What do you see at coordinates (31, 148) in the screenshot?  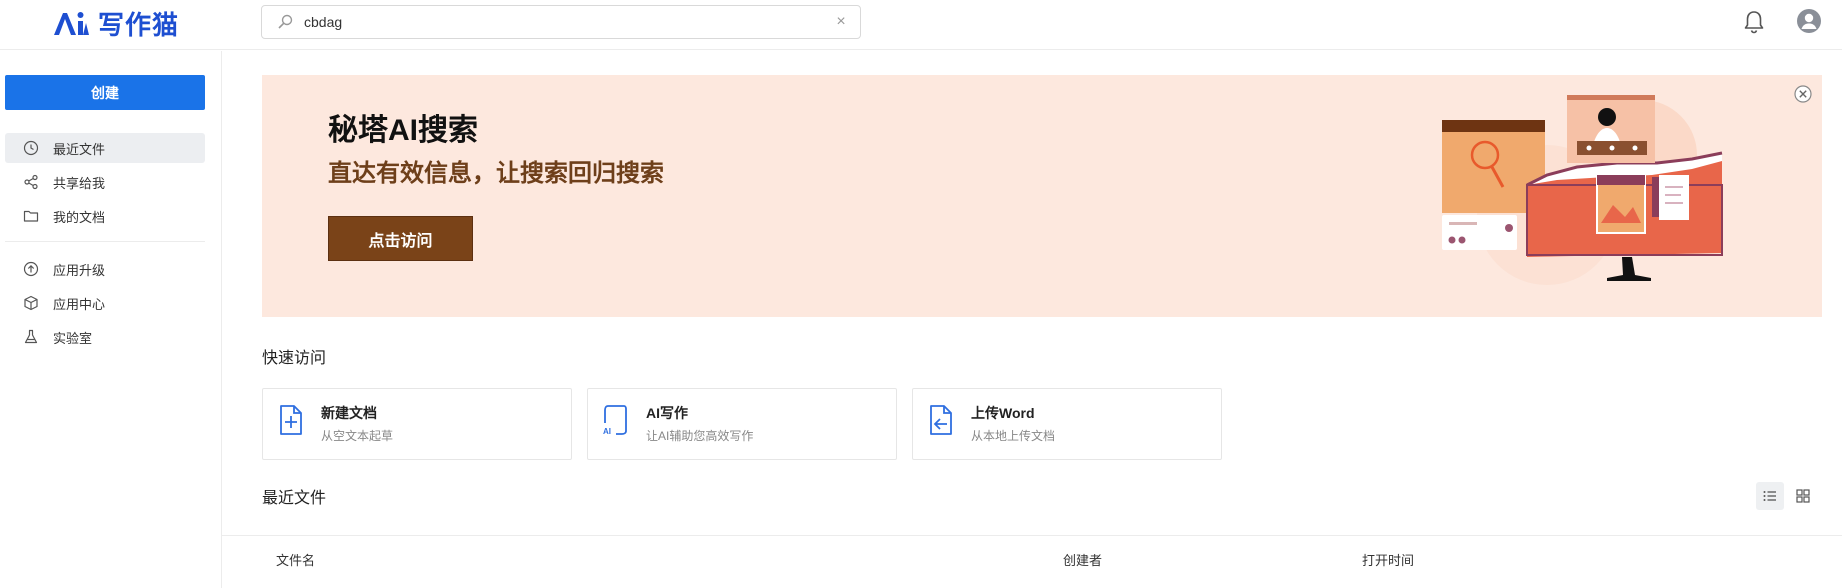 I see `clock-icon` at bounding box center [31, 148].